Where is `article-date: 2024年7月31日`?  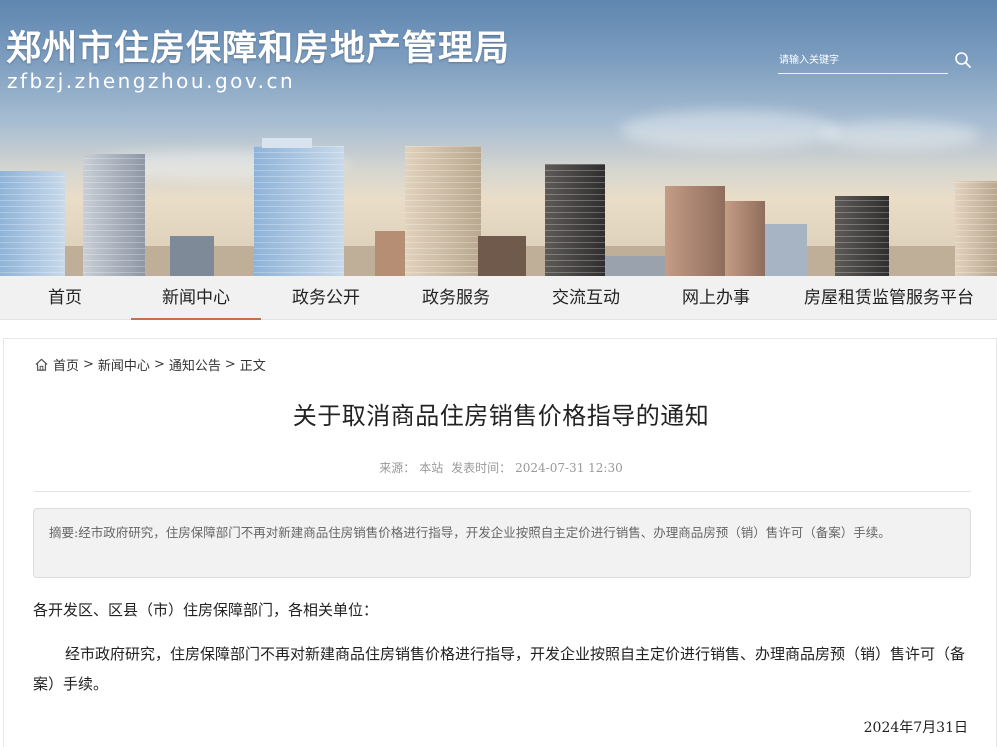 article-date: 2024年7月31日 is located at coordinates (915, 728).